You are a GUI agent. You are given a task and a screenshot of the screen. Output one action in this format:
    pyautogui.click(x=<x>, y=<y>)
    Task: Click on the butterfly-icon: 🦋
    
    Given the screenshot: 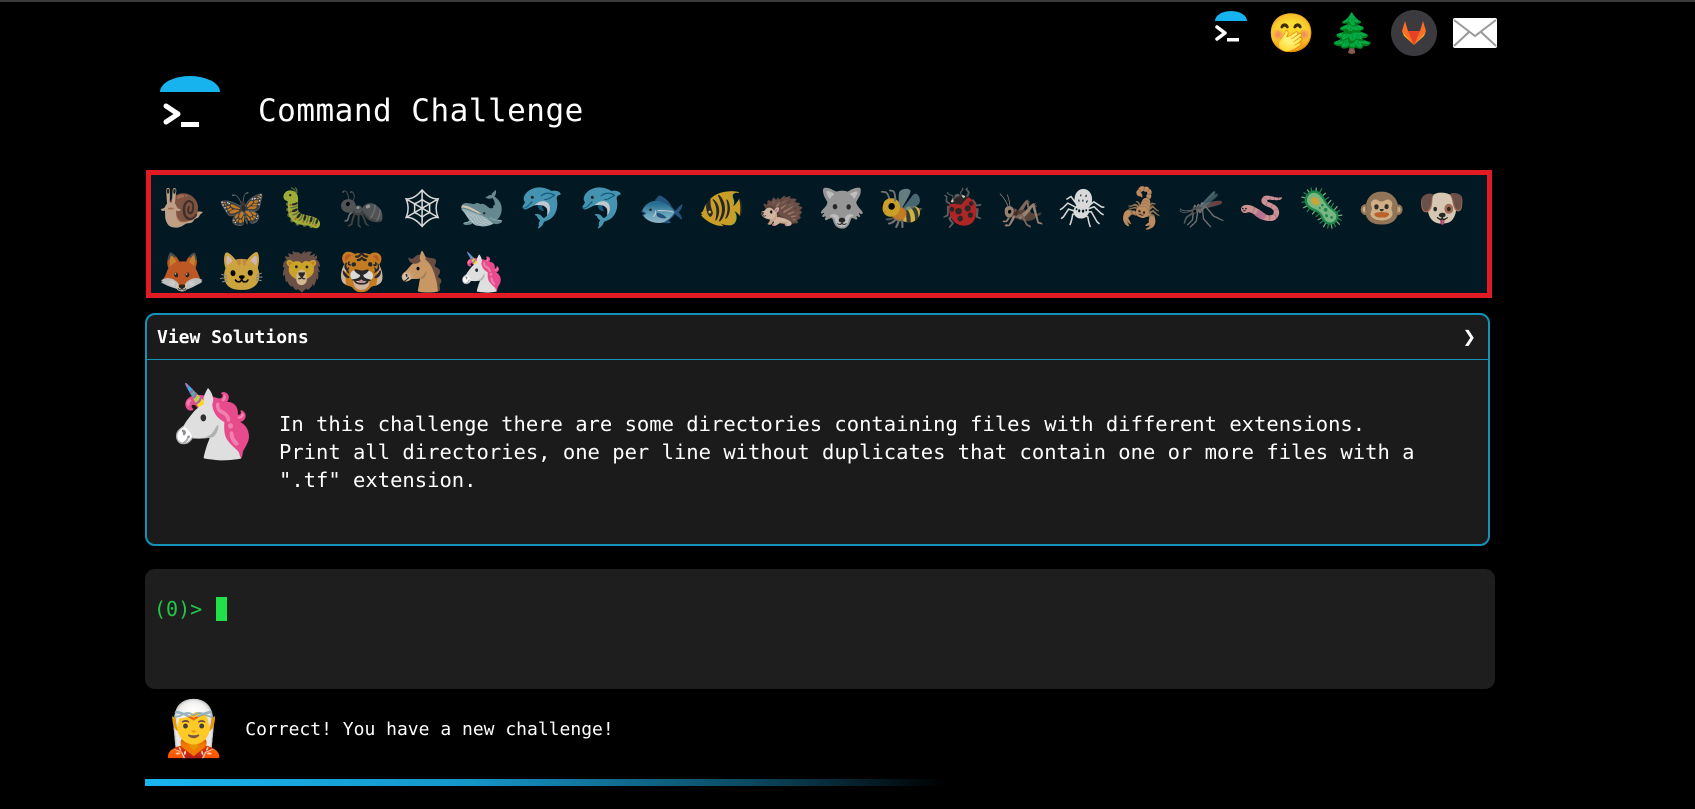 What is the action you would take?
    pyautogui.click(x=242, y=208)
    